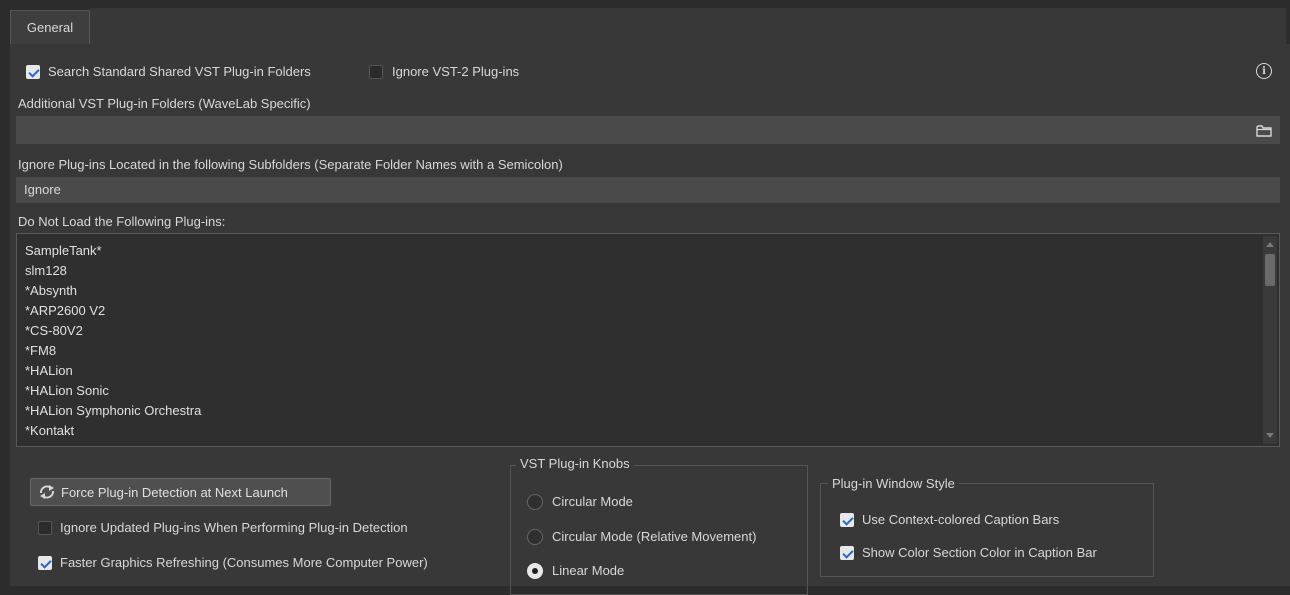  What do you see at coordinates (1264, 71) in the screenshot?
I see `info-icon: i` at bounding box center [1264, 71].